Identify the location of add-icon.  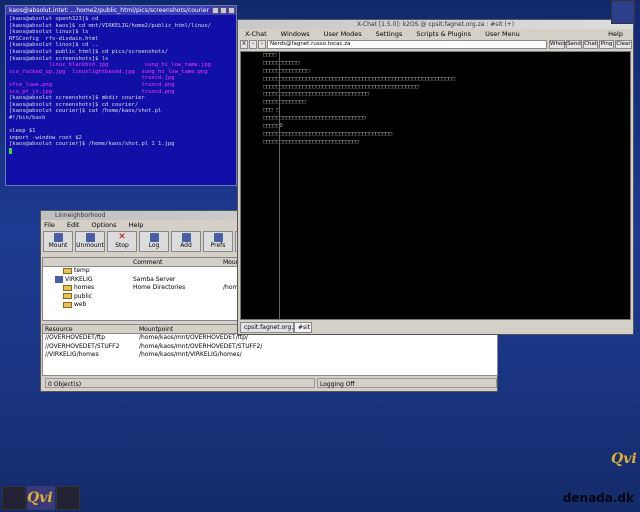
(186, 237).